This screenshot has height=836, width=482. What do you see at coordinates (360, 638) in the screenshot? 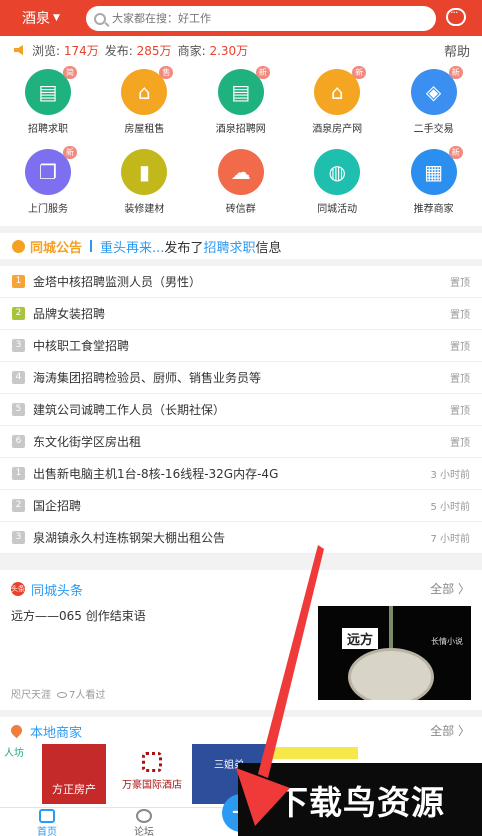
I see `thumbnail-label: 远方` at bounding box center [360, 638].